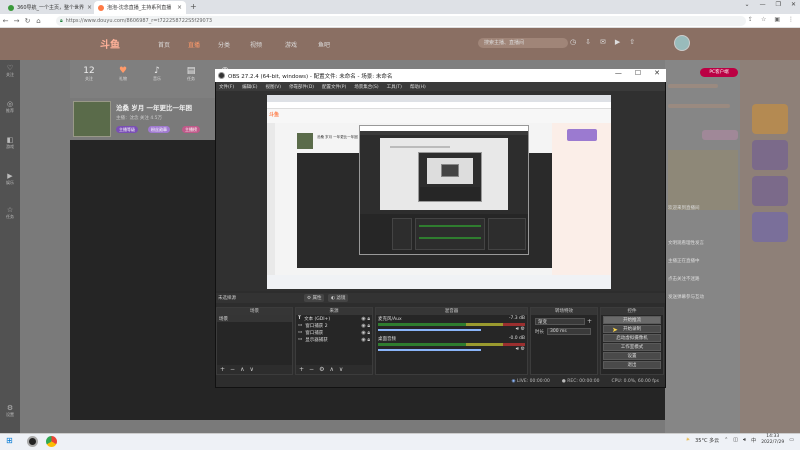 The width and height of the screenshot is (800, 450). I want to click on volume-icon: 🔊︎, so click(744, 440).